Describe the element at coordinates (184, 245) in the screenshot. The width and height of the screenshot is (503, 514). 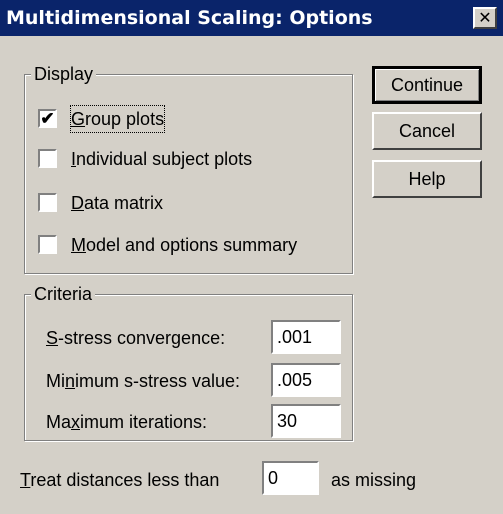
I see `checkbox-model-options-summary-label: Model and options summary` at that location.